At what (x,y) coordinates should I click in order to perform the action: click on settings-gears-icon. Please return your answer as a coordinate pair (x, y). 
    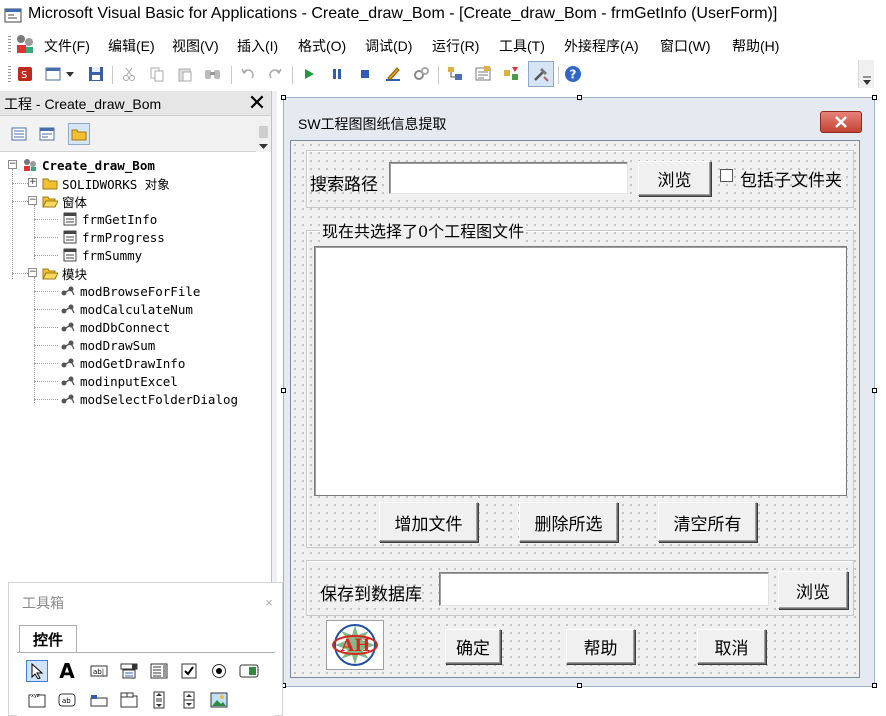
    Looking at the image, I should click on (421, 74).